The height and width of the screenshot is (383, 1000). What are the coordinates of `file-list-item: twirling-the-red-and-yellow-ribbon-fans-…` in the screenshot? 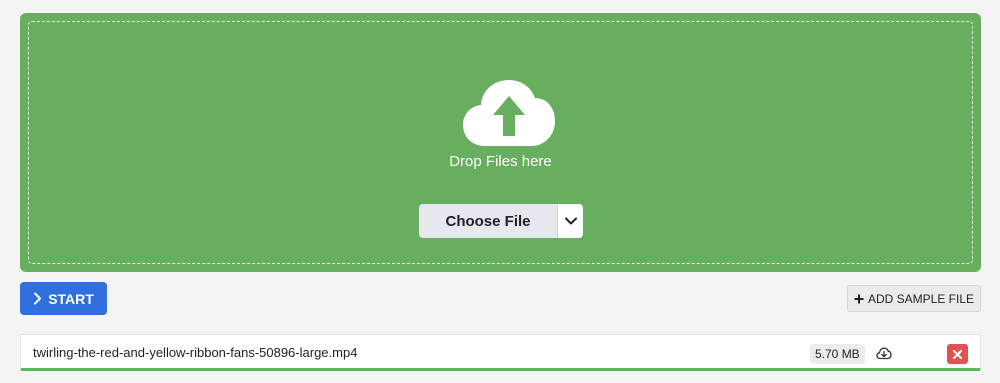 It's located at (500, 352).